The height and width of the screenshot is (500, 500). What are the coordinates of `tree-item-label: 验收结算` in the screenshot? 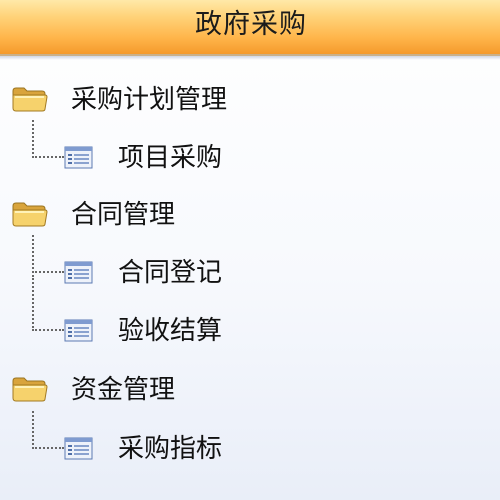 It's located at (170, 331).